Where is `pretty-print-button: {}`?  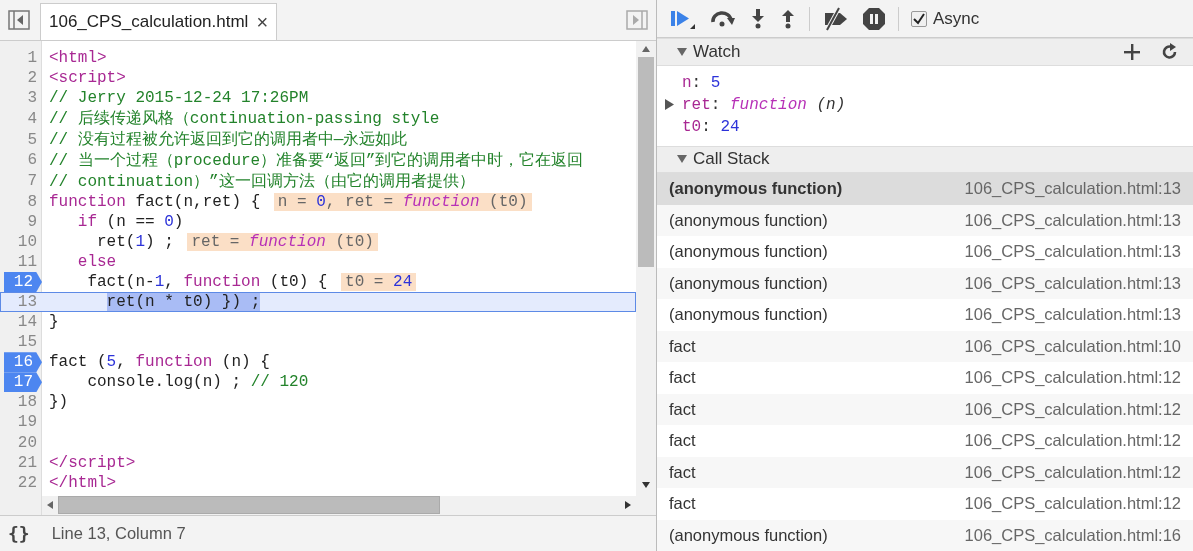
pretty-print-button: {} is located at coordinates (19, 533).